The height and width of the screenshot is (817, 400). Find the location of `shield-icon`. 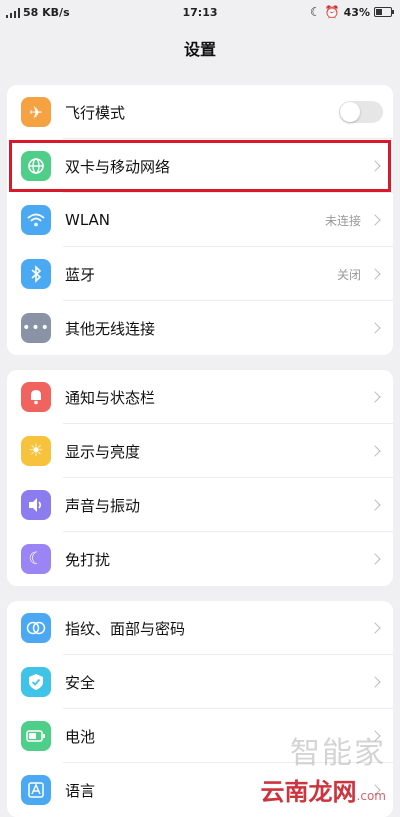

shield-icon is located at coordinates (36, 682).